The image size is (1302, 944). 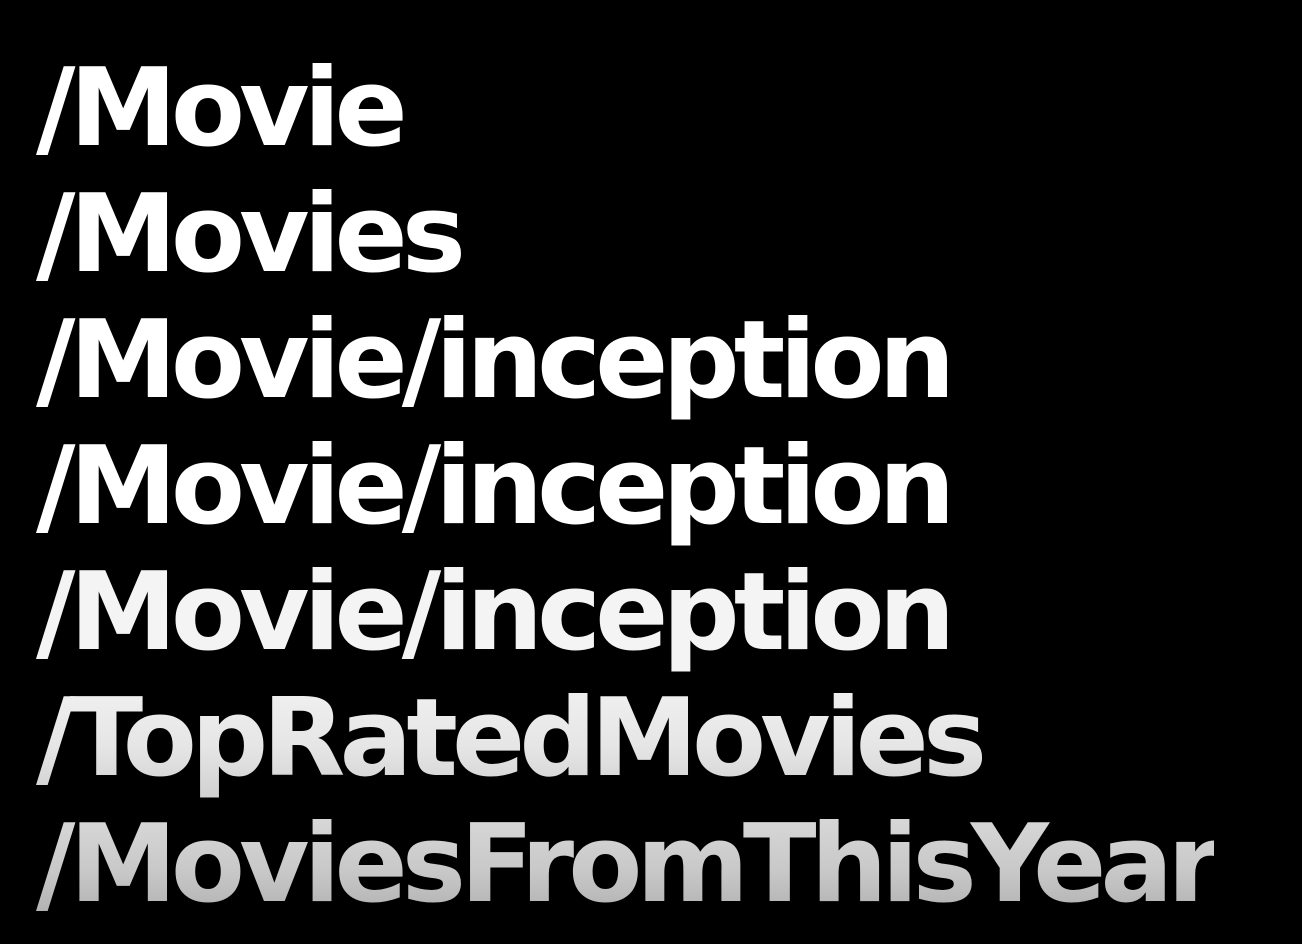 I want to click on route-movie-inception-2: /Movie/inception, so click(x=495, y=486).